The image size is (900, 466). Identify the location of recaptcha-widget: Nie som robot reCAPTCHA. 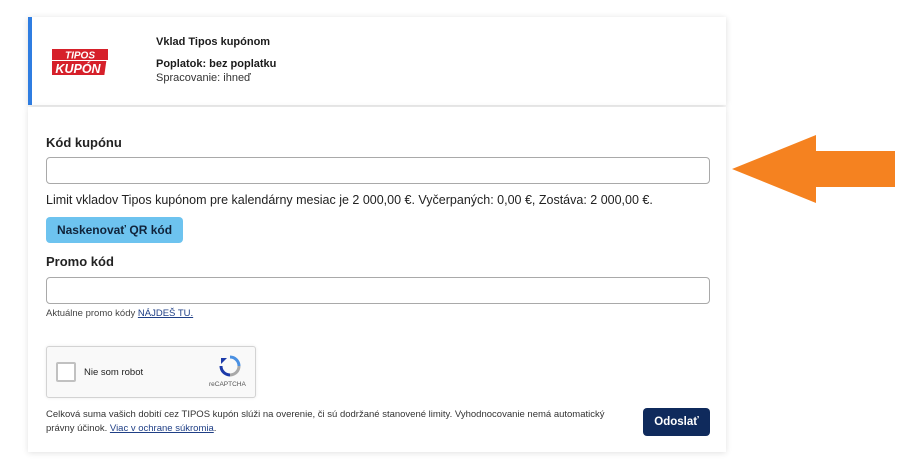
(151, 372).